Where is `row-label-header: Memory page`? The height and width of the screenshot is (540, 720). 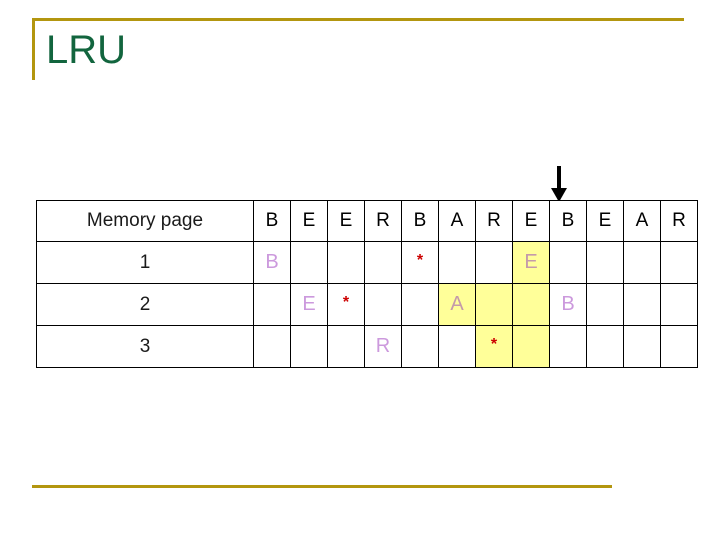 row-label-header: Memory page is located at coordinates (145, 221).